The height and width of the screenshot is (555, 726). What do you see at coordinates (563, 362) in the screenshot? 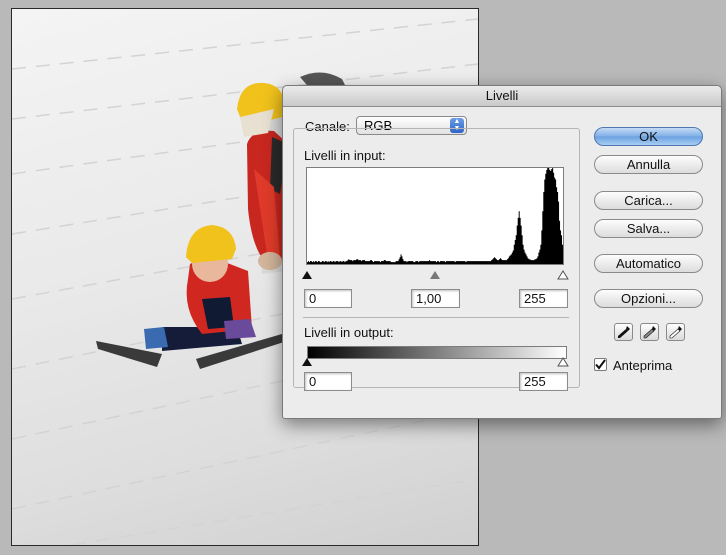
I see `output-white-slider` at bounding box center [563, 362].